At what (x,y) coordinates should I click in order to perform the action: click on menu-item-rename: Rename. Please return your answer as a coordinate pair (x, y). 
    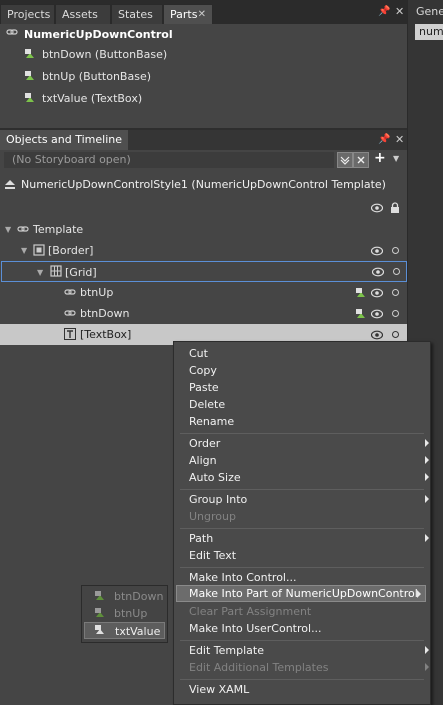
    Looking at the image, I should click on (211, 421).